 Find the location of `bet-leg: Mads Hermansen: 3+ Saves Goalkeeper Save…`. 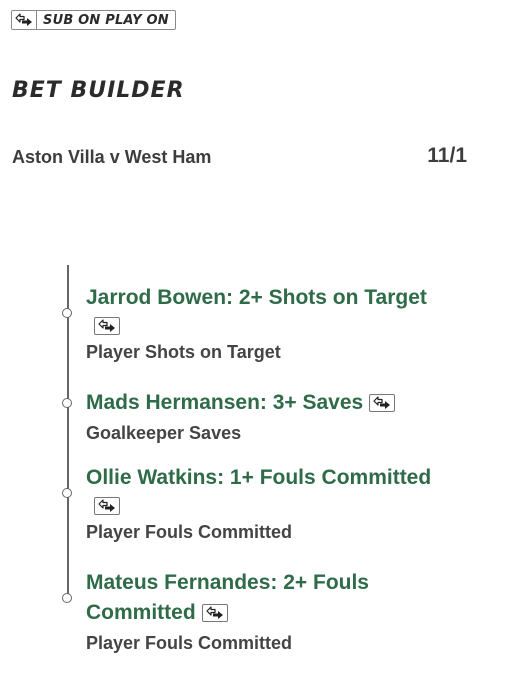

bet-leg: Mads Hermansen: 3+ Saves Goalkeeper Save… is located at coordinates (286, 418).